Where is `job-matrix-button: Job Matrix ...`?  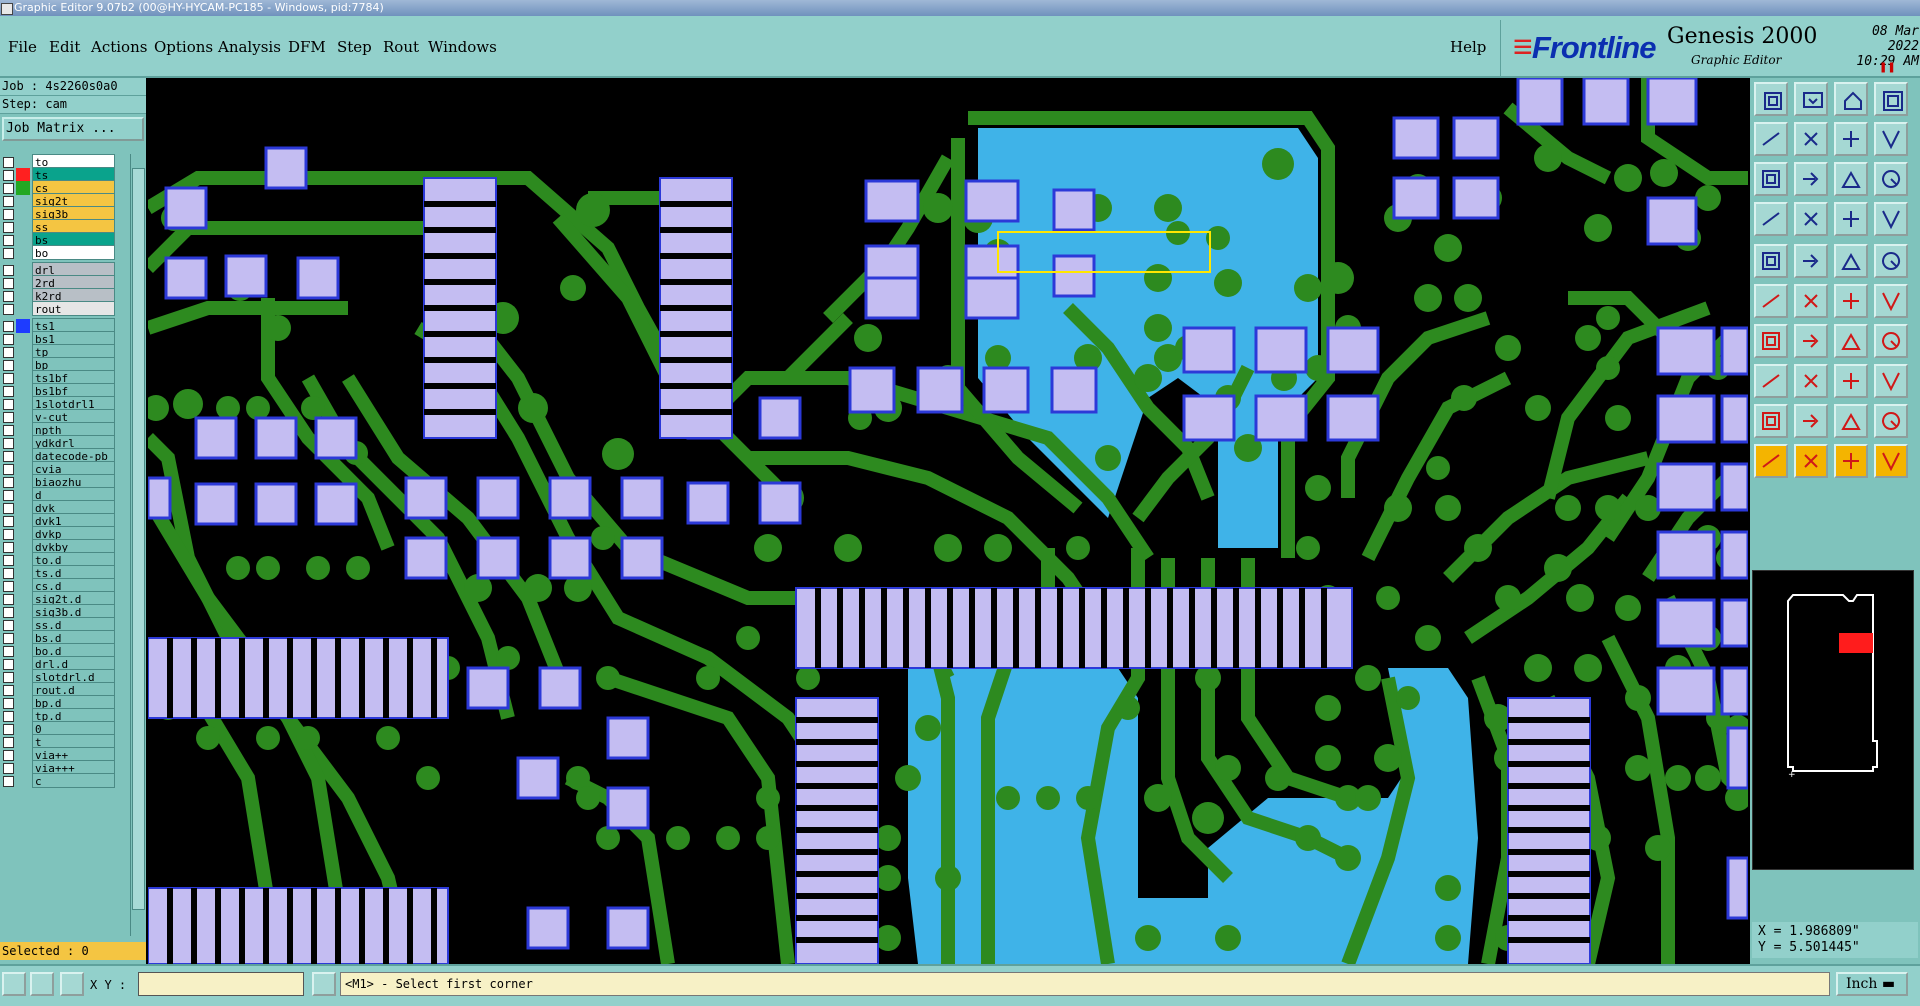 job-matrix-button: Job Matrix ... is located at coordinates (73, 129).